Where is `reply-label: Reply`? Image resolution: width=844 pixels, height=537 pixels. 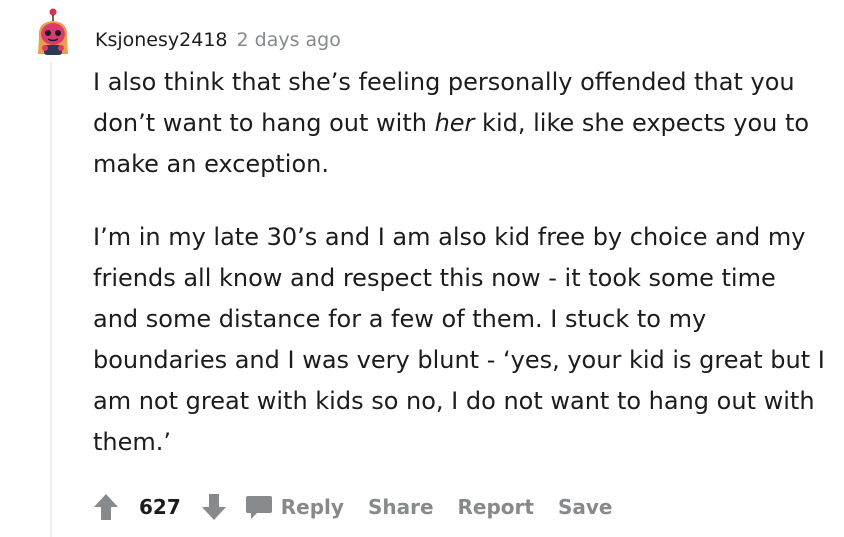 reply-label: Reply is located at coordinates (312, 507).